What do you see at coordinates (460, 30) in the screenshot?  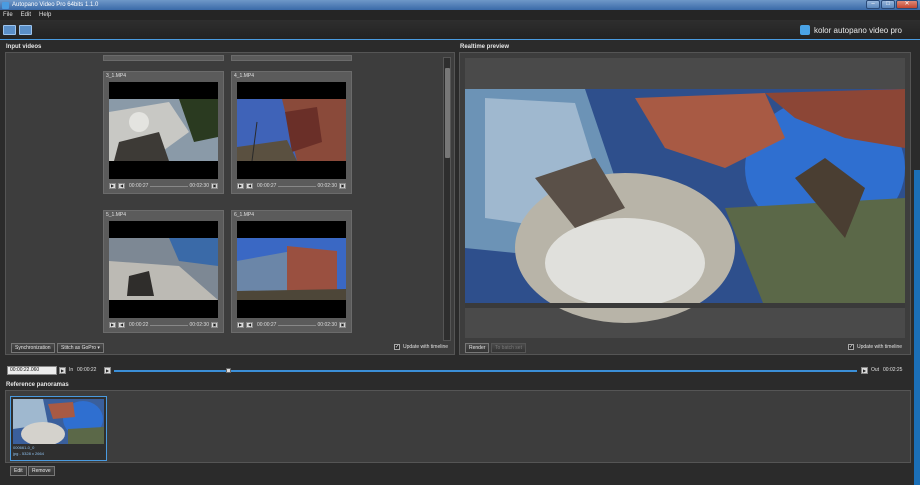 I see `toolbar: kolor autopano video pro` at bounding box center [460, 30].